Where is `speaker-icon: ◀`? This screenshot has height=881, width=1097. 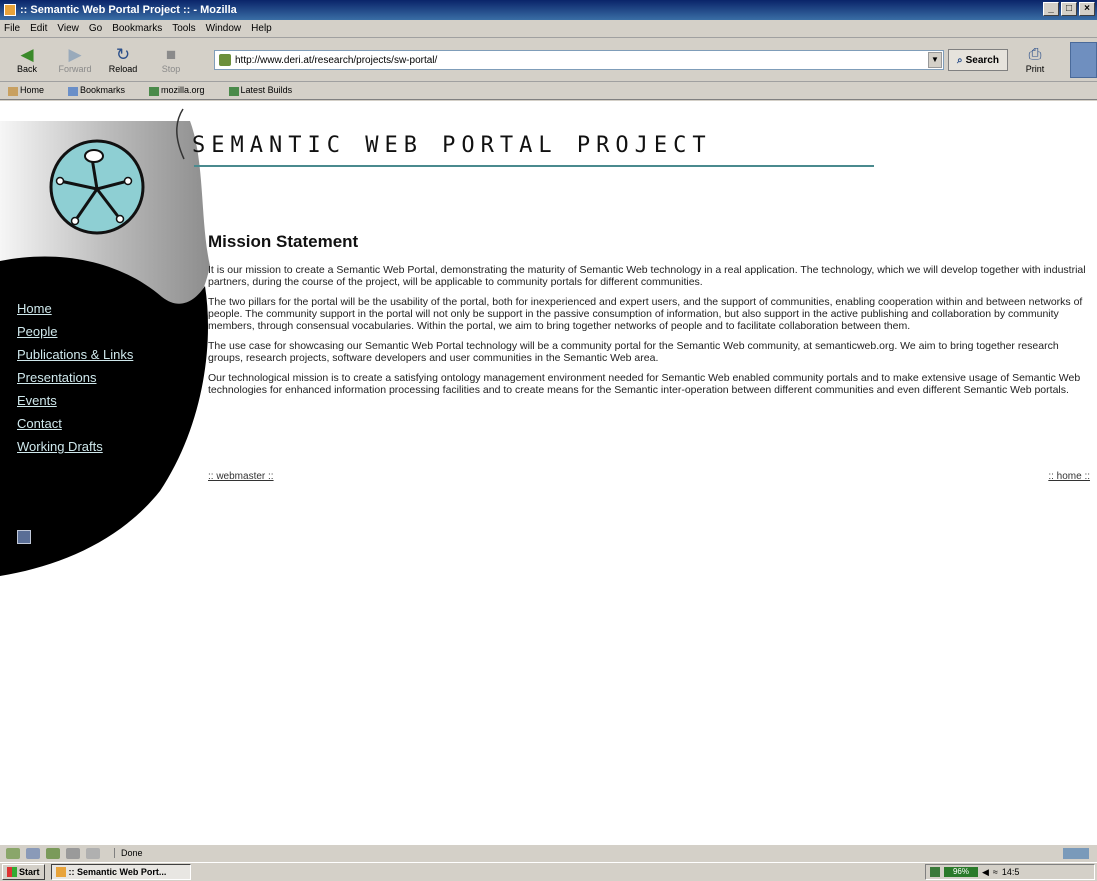
speaker-icon: ◀ is located at coordinates (985, 872).